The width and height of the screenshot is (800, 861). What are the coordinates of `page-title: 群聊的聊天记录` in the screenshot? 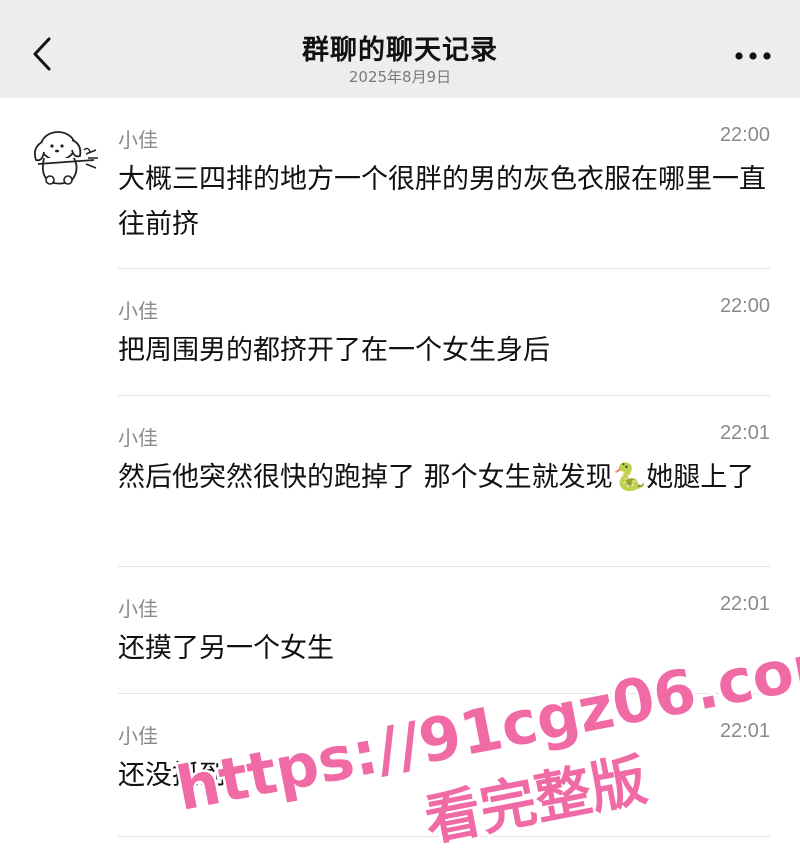 It's located at (400, 50).